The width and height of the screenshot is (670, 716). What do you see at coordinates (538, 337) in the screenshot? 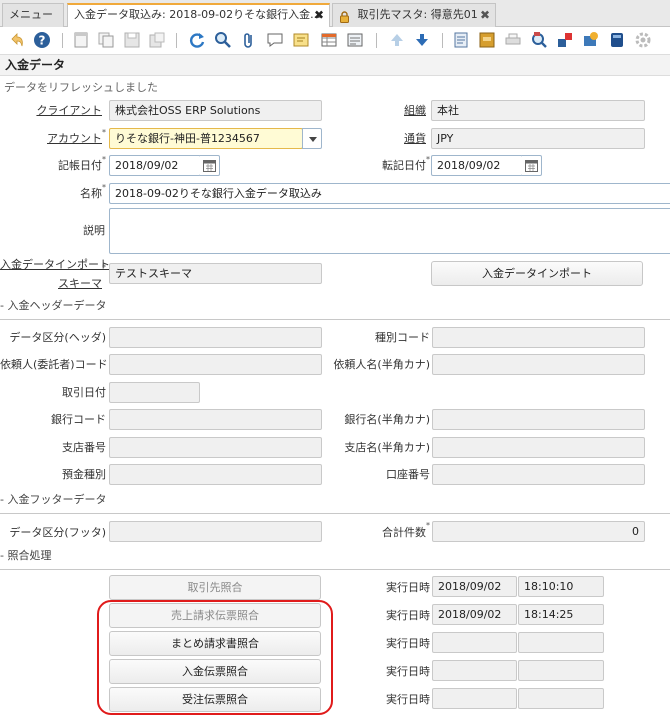
I see `kind-code-field` at bounding box center [538, 337].